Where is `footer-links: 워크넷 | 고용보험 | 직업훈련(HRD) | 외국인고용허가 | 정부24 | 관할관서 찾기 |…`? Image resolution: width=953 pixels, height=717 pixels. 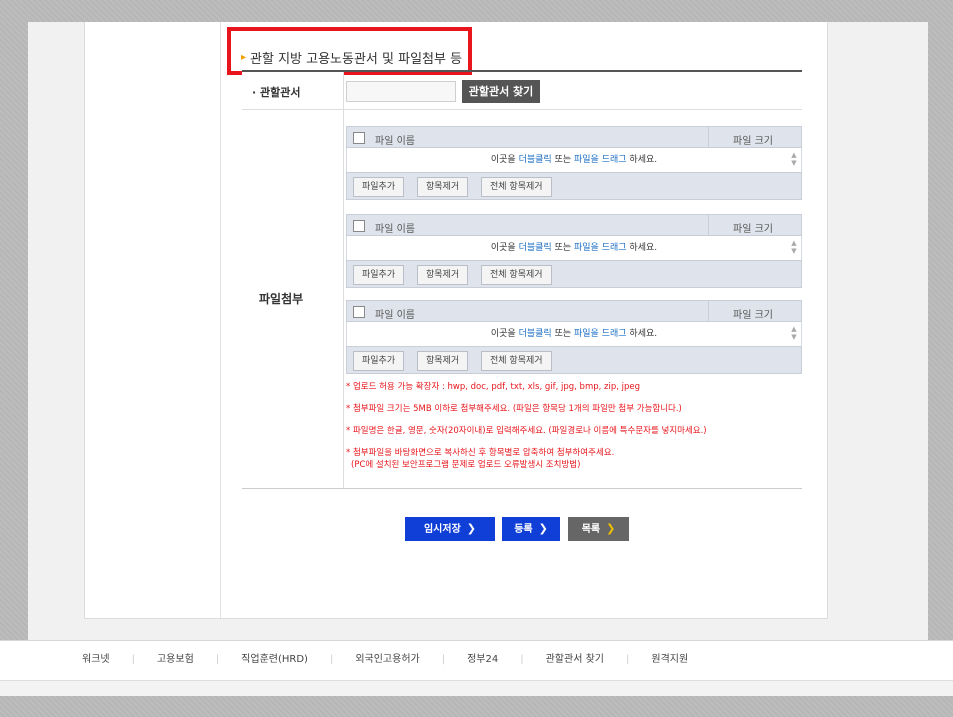
footer-links: 워크넷 | 고용보험 | 직업훈련(HRD) | 외국인고용허가 | 정부24 | 관할관서 찾기 |… is located at coordinates (385, 657).